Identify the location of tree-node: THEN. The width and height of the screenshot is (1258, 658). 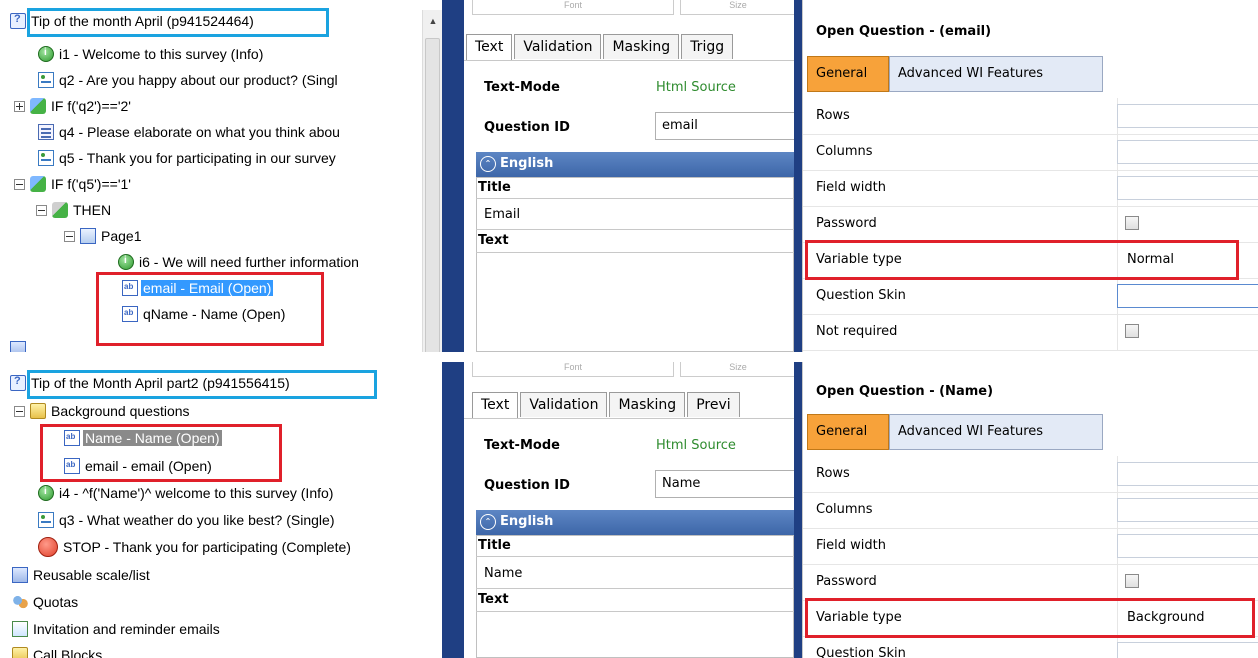
(74, 210).